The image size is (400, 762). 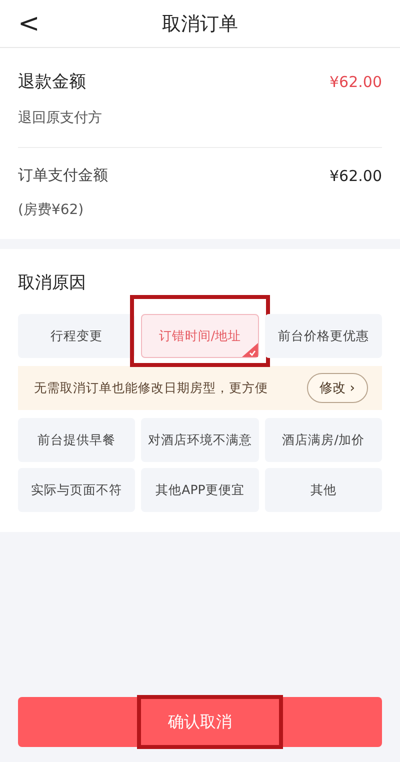 I want to click on payment-note: (房费¥62), so click(x=51, y=210).